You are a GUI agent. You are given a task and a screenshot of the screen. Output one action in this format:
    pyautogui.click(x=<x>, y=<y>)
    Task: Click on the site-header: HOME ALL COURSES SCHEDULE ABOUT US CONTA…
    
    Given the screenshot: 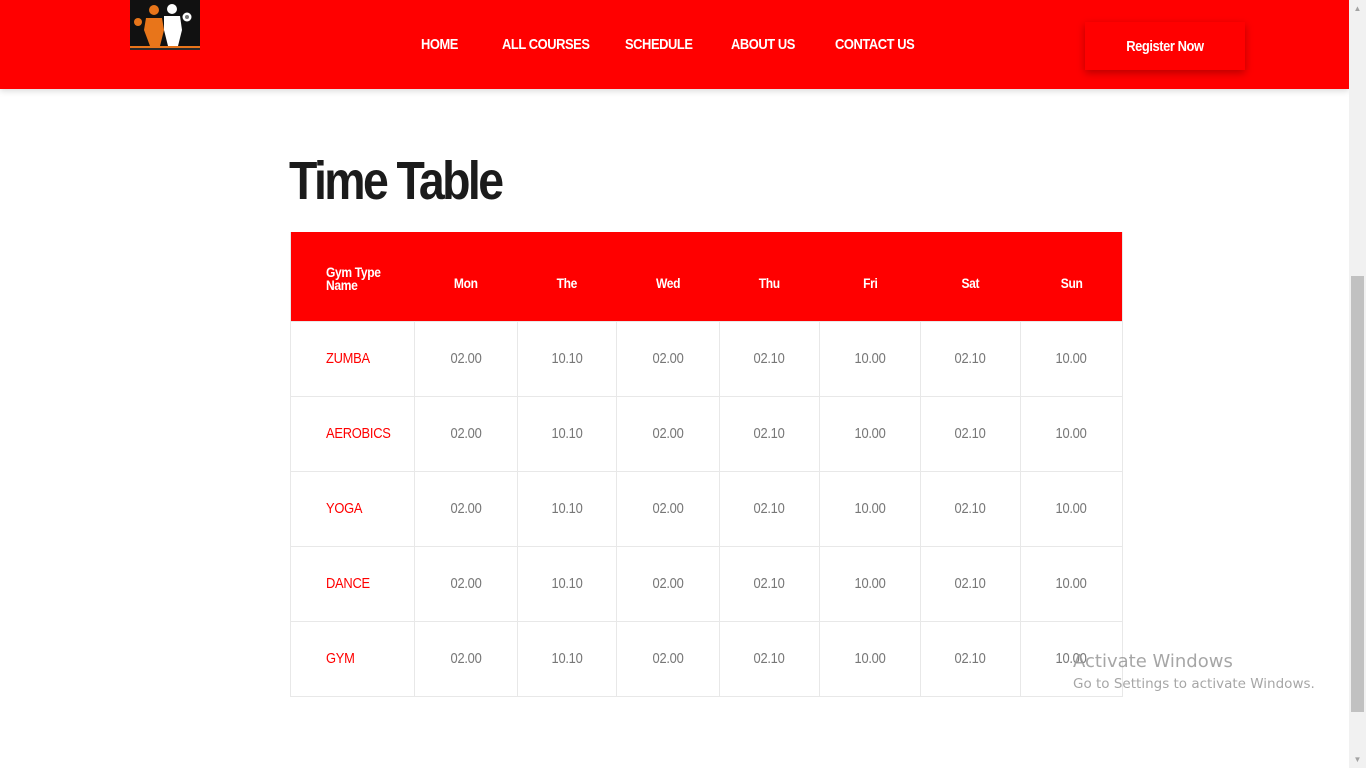 What is the action you would take?
    pyautogui.click(x=674, y=44)
    